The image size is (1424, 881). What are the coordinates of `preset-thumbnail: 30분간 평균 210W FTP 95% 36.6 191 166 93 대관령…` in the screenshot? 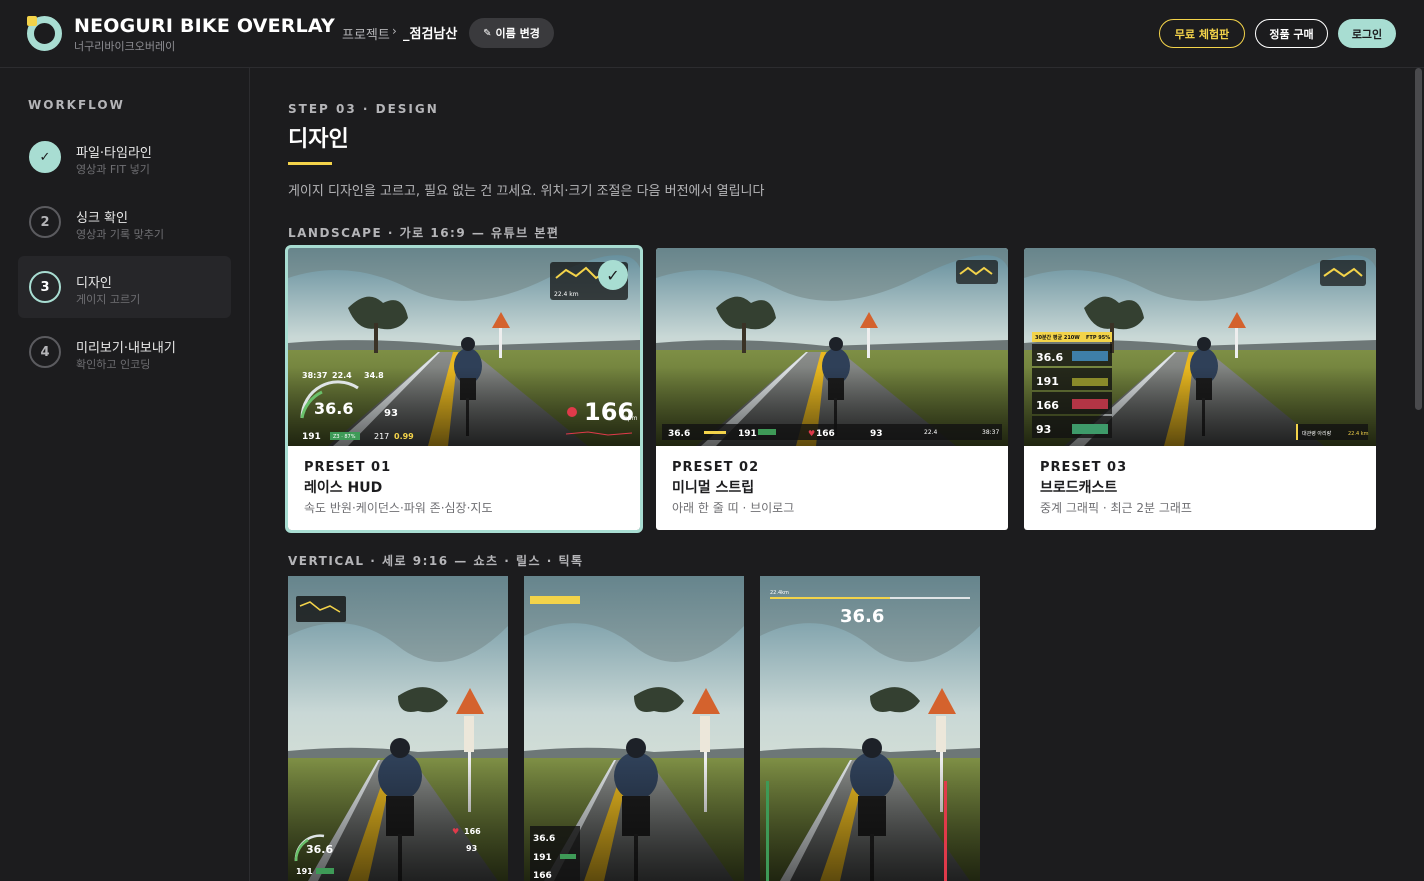 It's located at (1200, 347).